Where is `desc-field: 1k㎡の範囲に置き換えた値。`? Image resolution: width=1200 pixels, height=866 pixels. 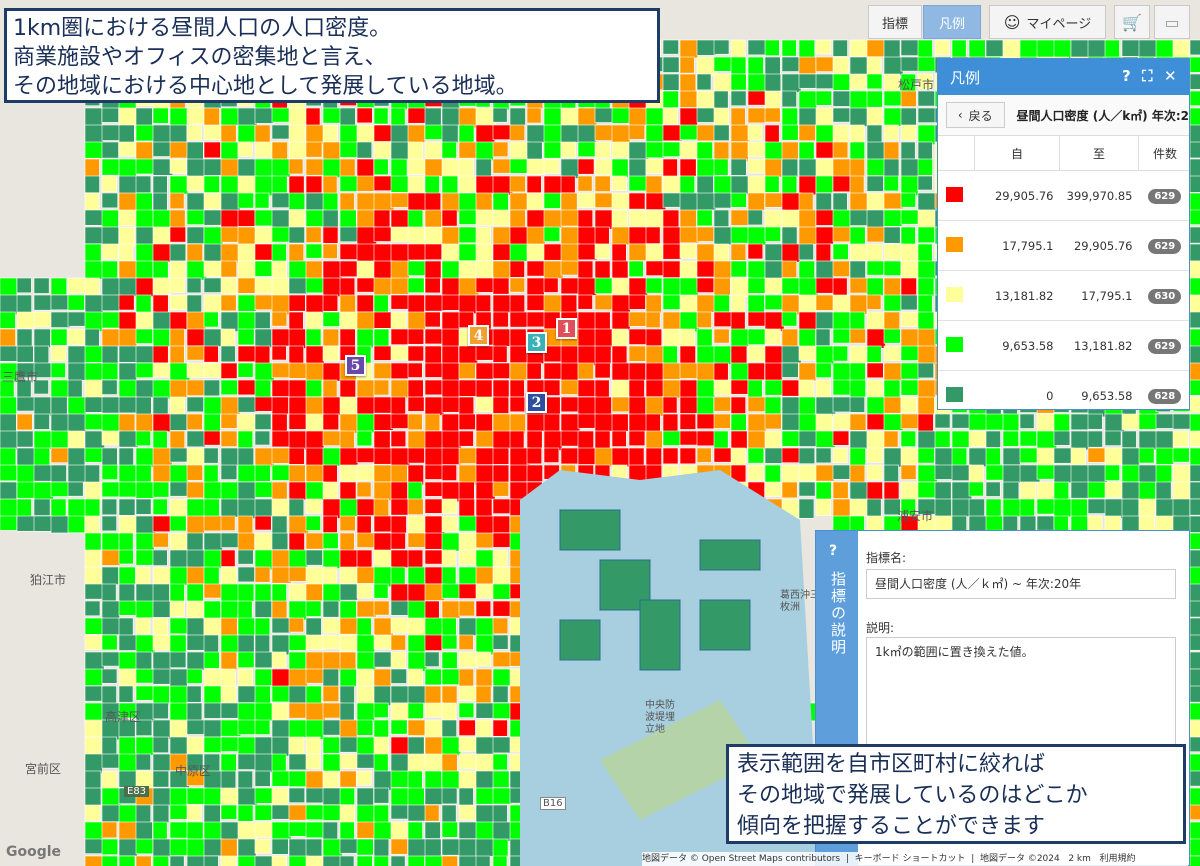 desc-field: 1k㎡の範囲に置き換えた値。 is located at coordinates (1021, 696).